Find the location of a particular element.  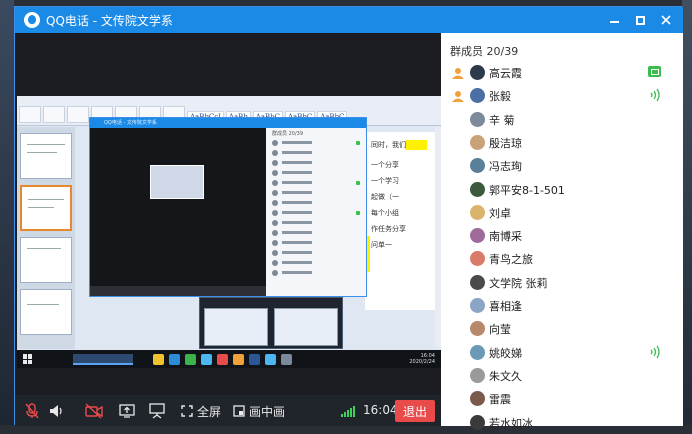

member-row: 南博采 is located at coordinates (562, 235).